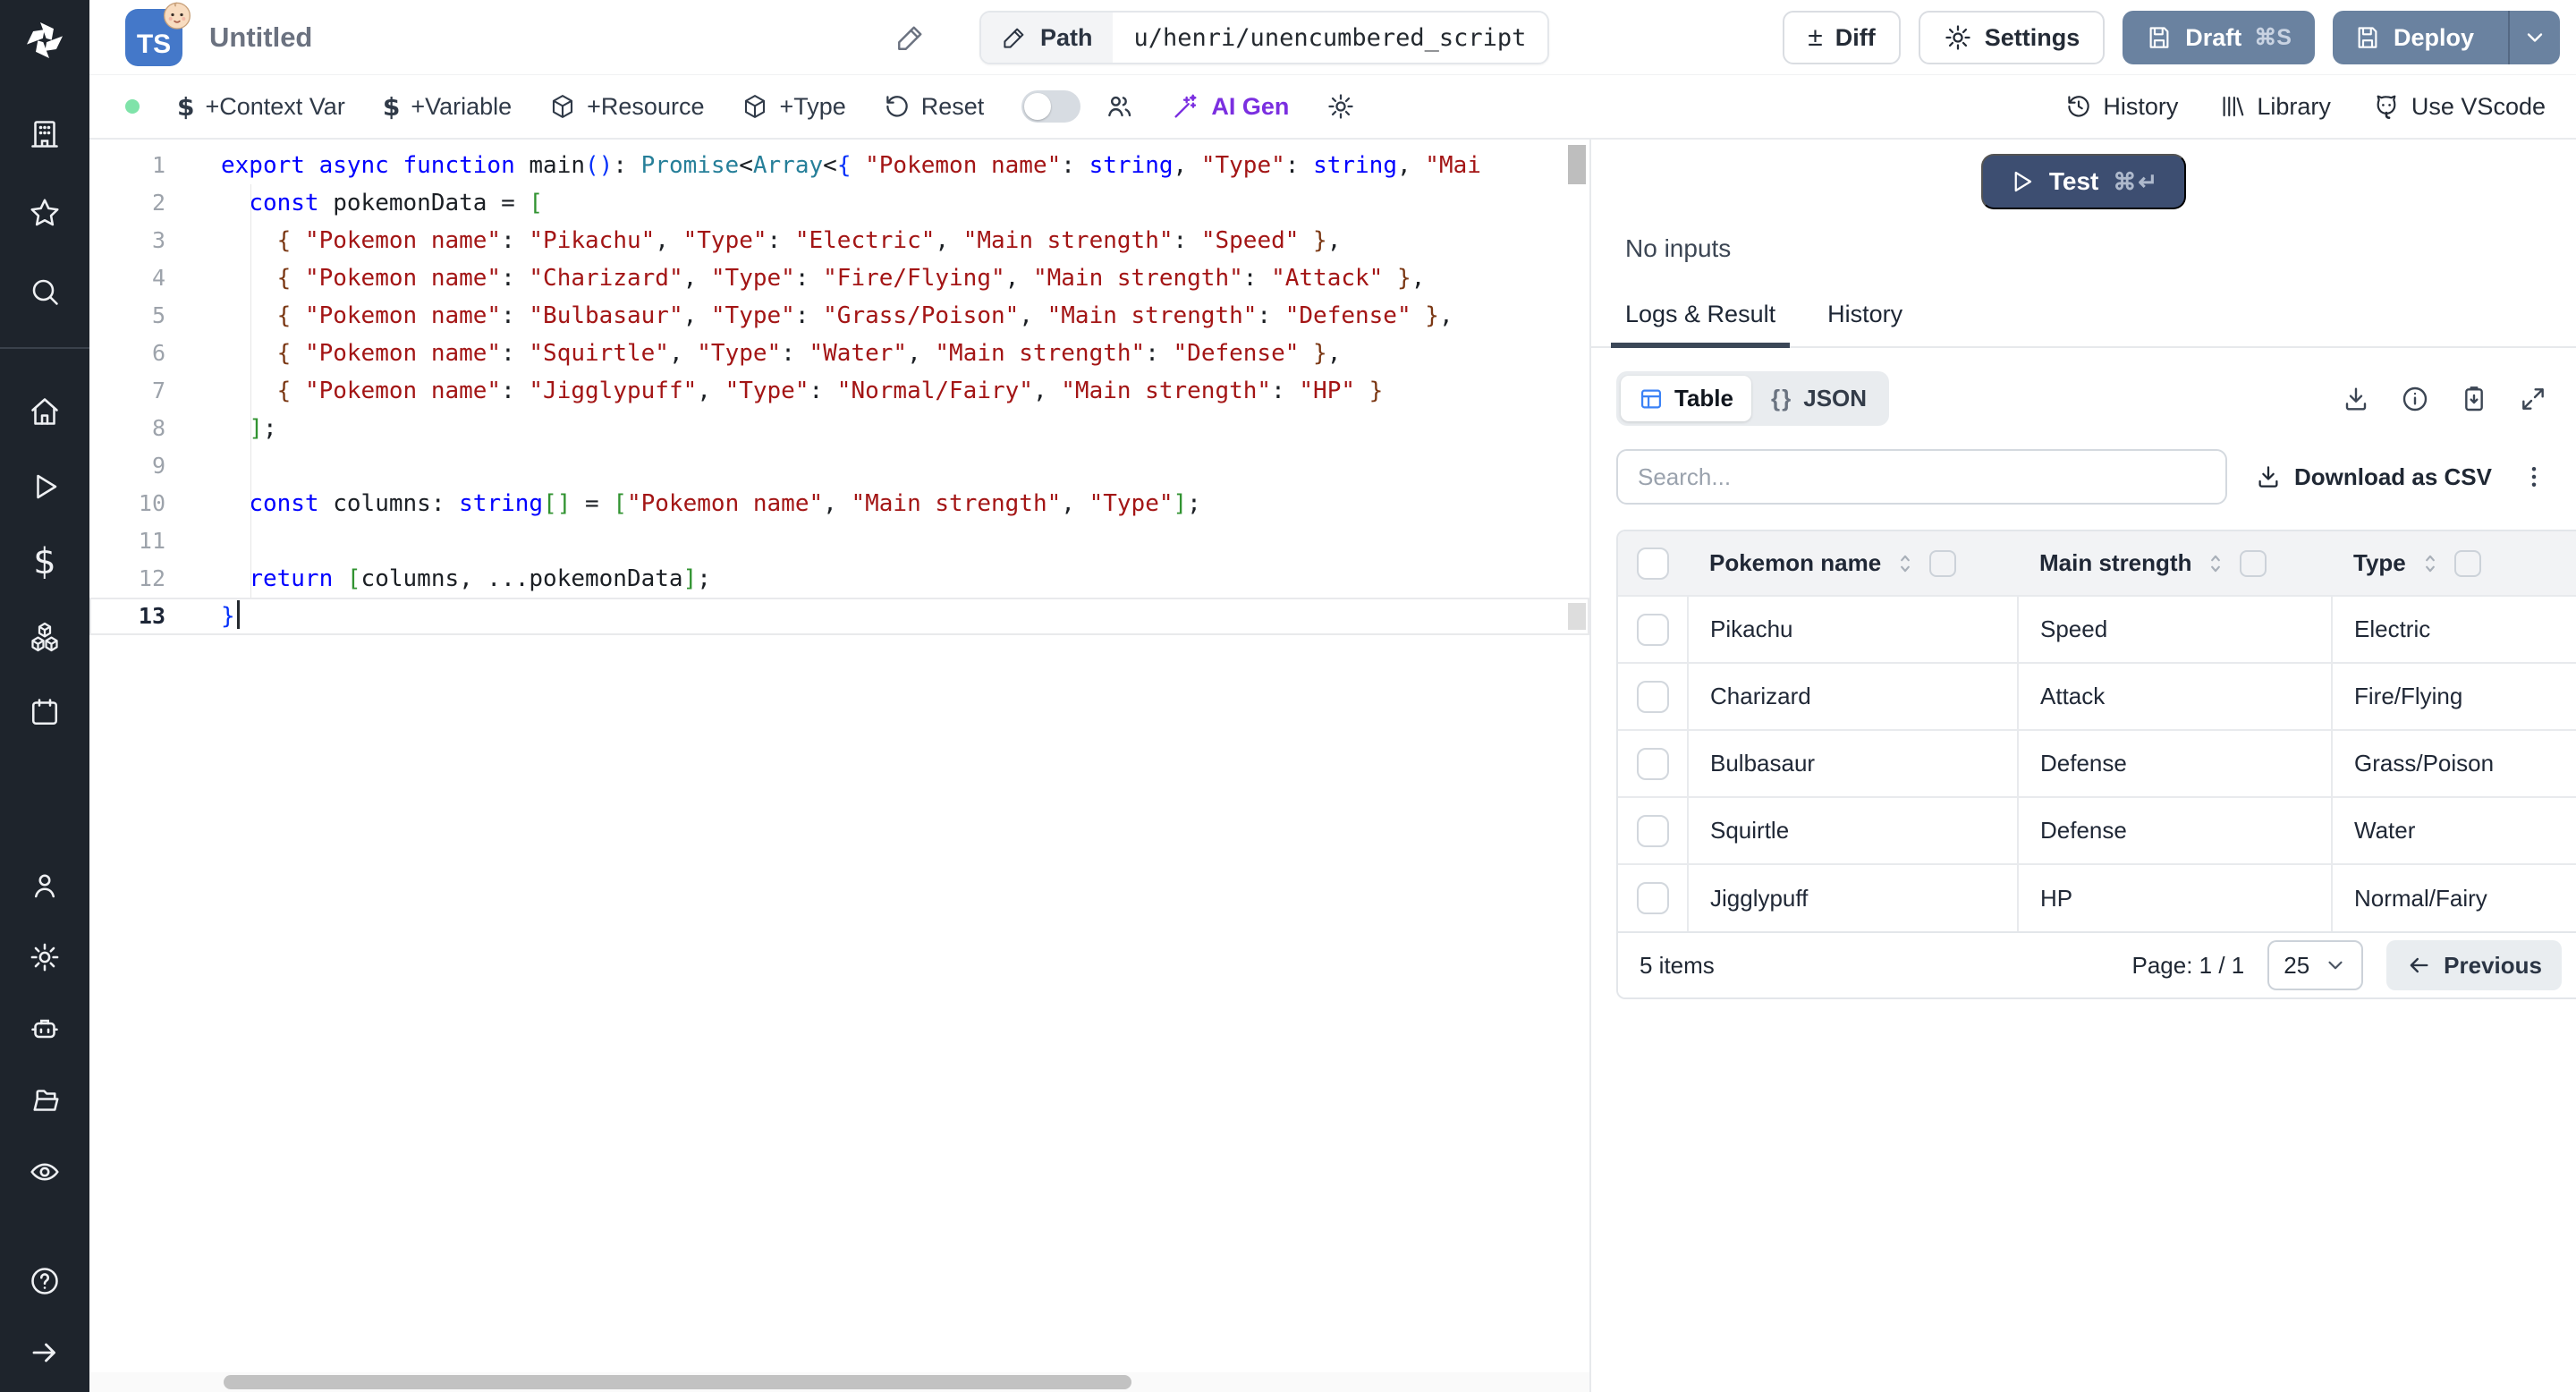 The height and width of the screenshot is (1392, 2576). I want to click on add-variable-button: $ +Variable, so click(447, 107).